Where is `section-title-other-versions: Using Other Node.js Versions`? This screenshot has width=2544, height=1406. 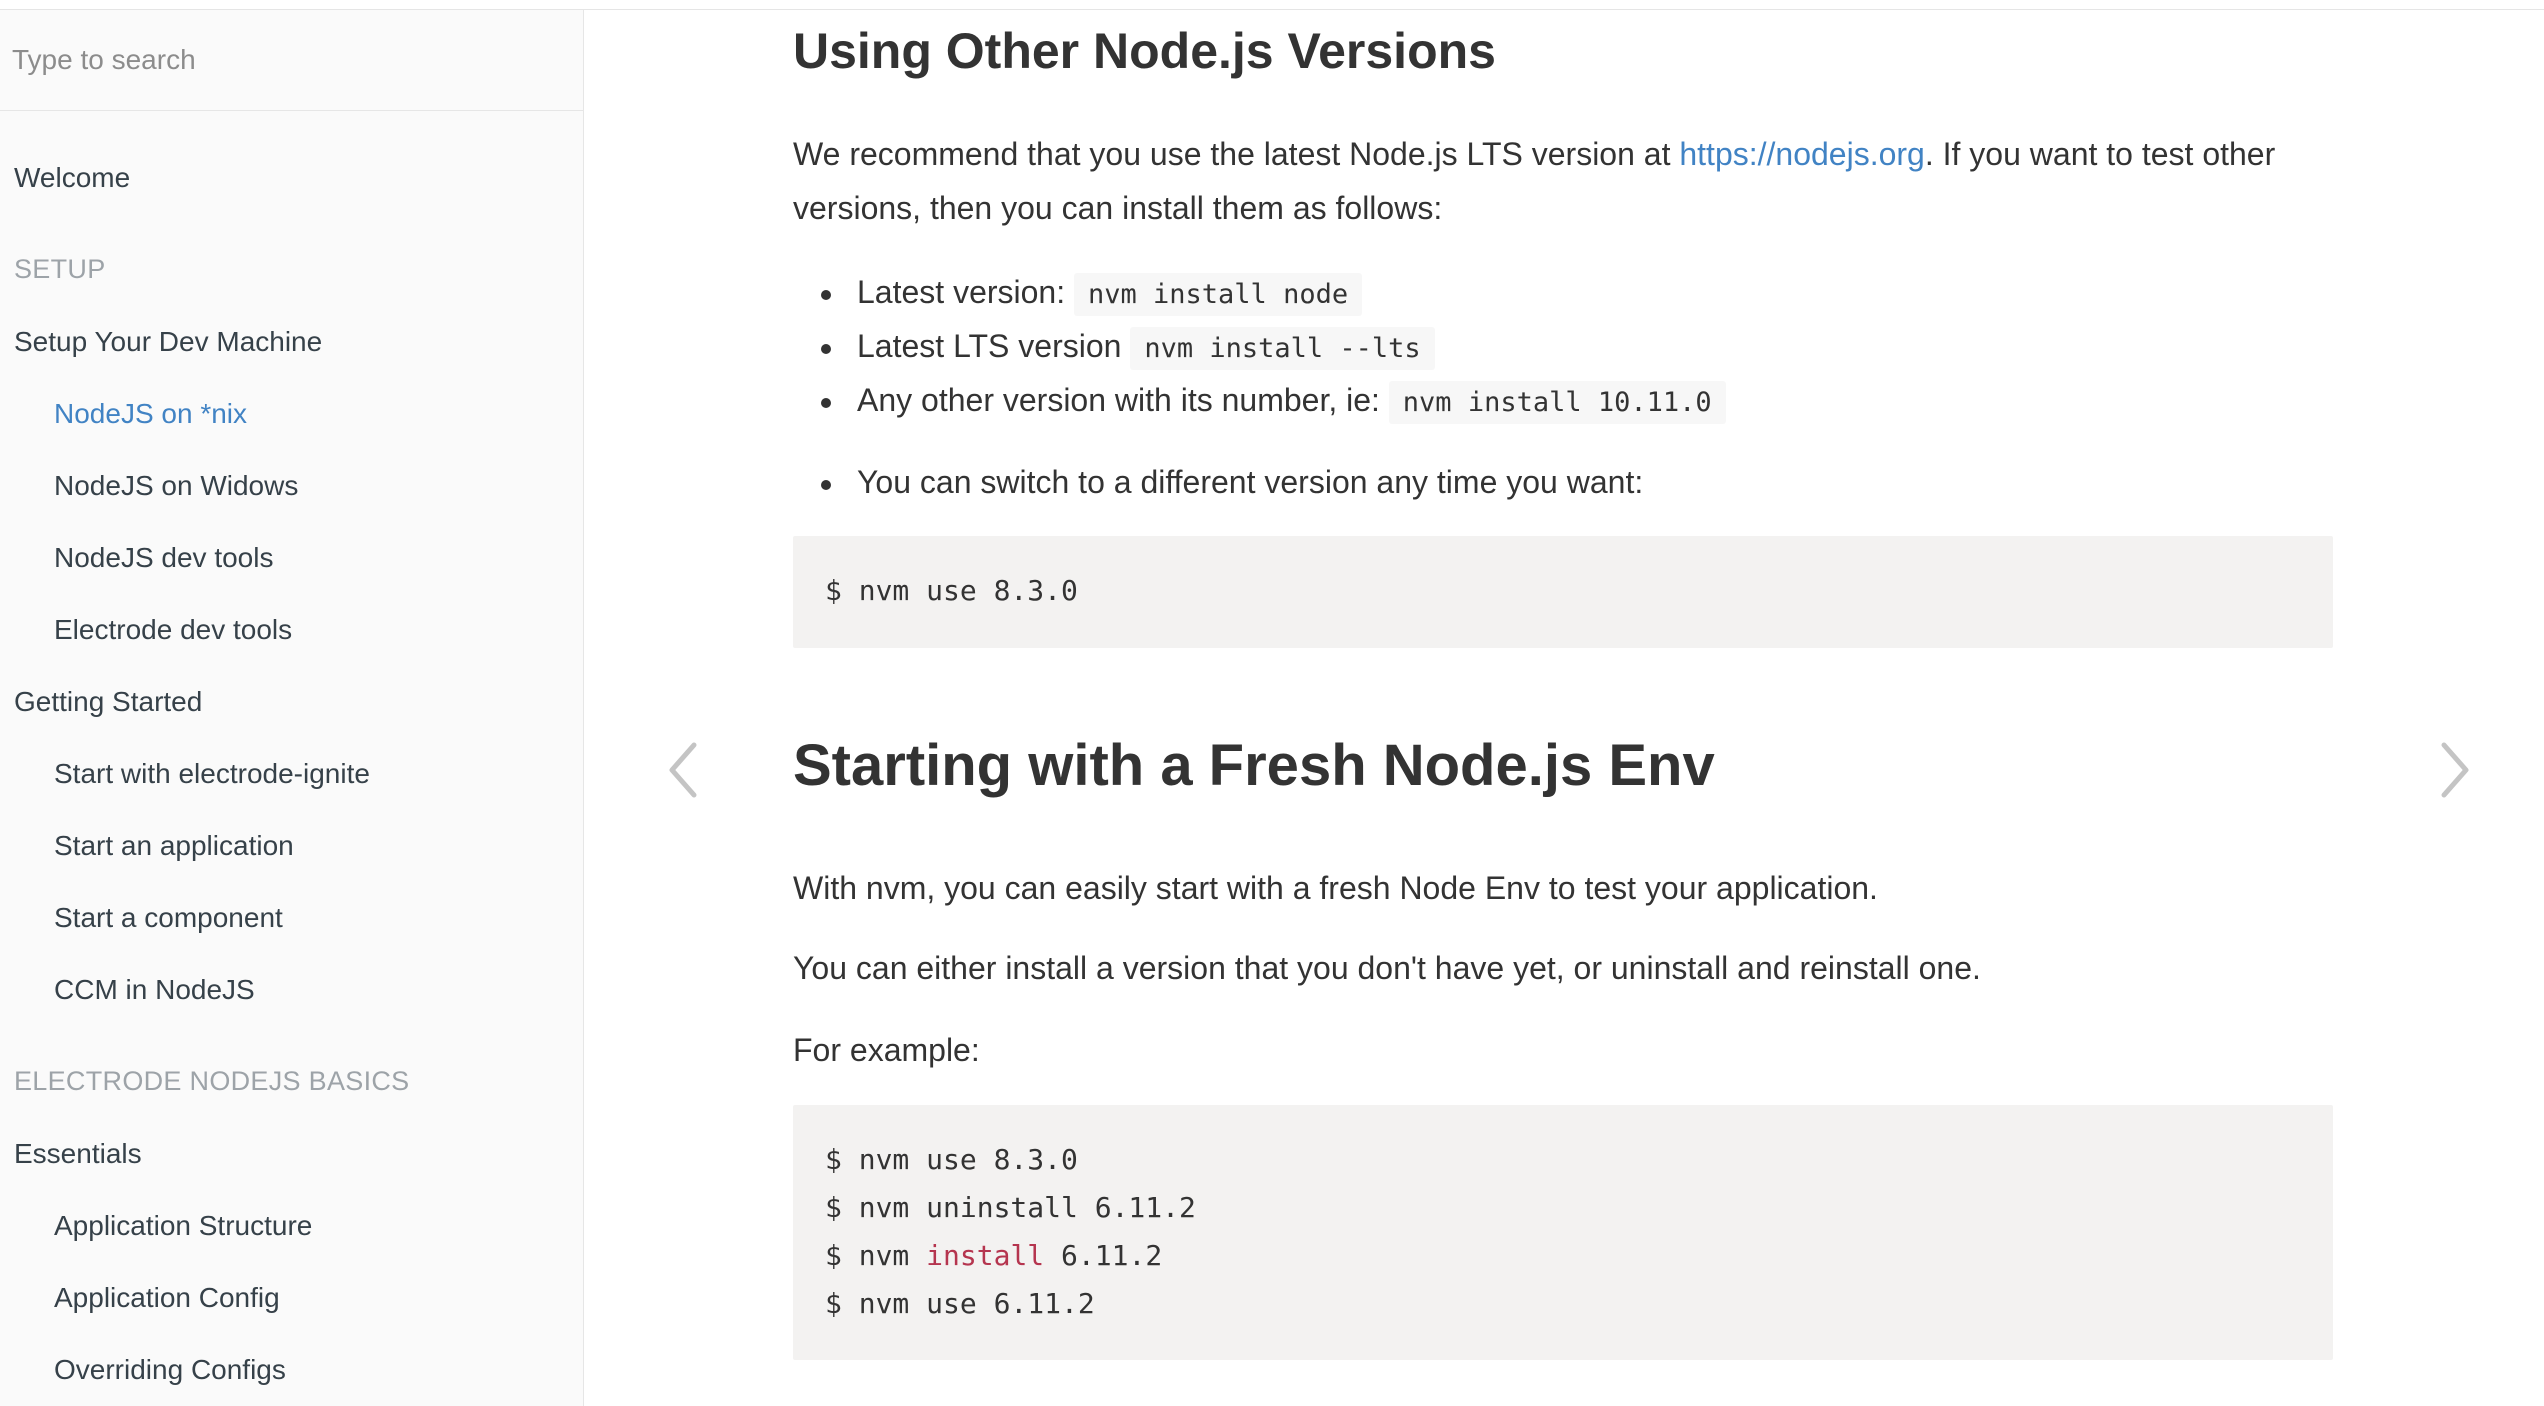 section-title-other-versions: Using Other Node.js Versions is located at coordinates (1144, 51).